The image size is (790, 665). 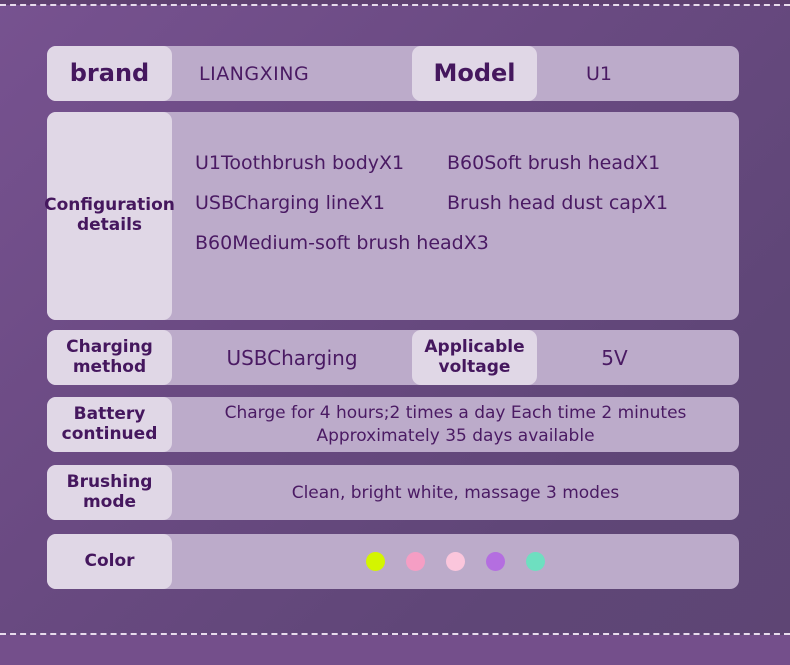 I want to click on model-value: U1, so click(x=599, y=73).